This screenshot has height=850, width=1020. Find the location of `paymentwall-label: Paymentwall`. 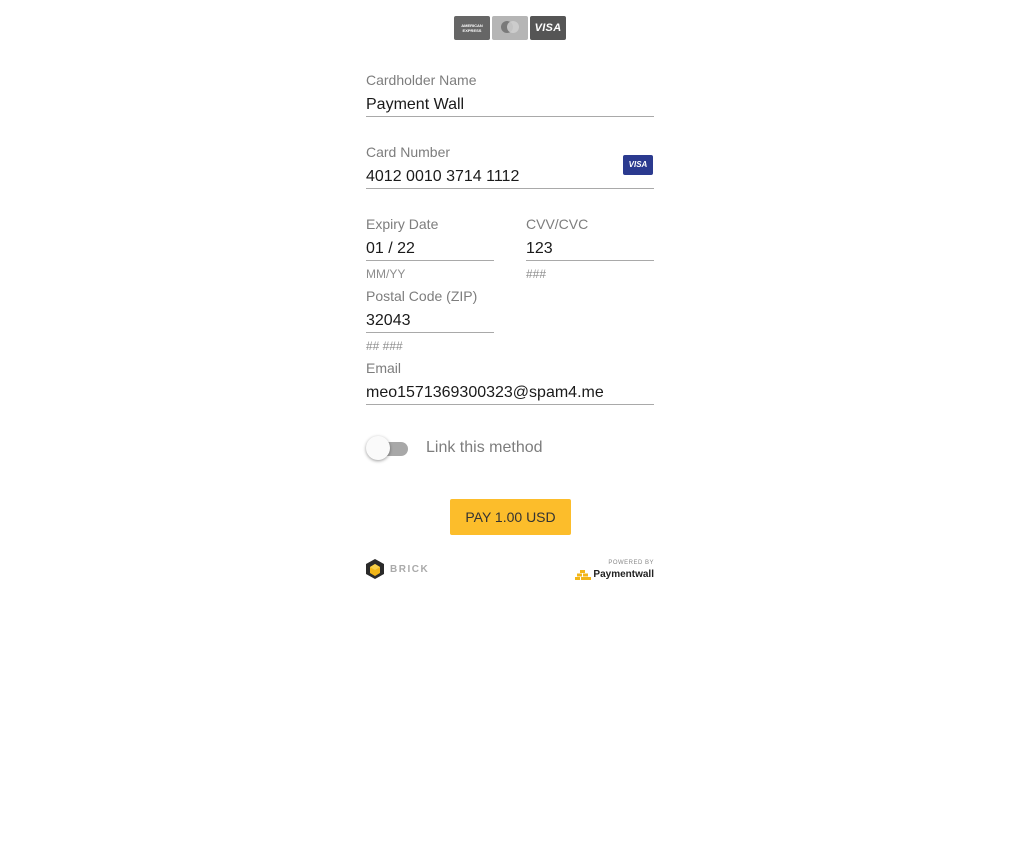

paymentwall-label: Paymentwall is located at coordinates (623, 574).